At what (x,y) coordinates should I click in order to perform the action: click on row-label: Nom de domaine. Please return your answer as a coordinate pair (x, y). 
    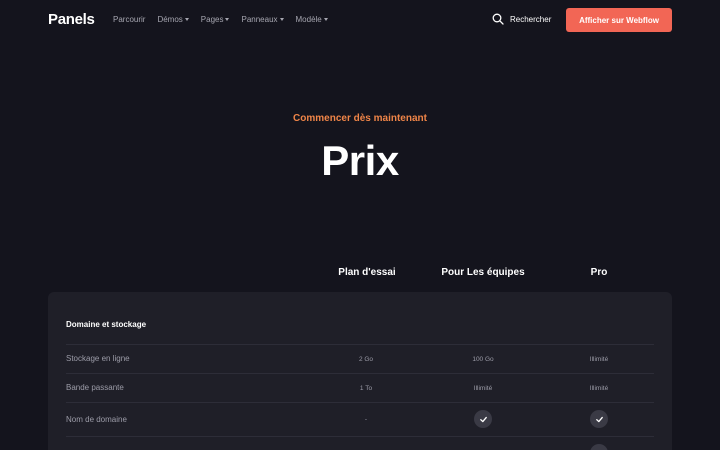
    Looking at the image, I should click on (96, 419).